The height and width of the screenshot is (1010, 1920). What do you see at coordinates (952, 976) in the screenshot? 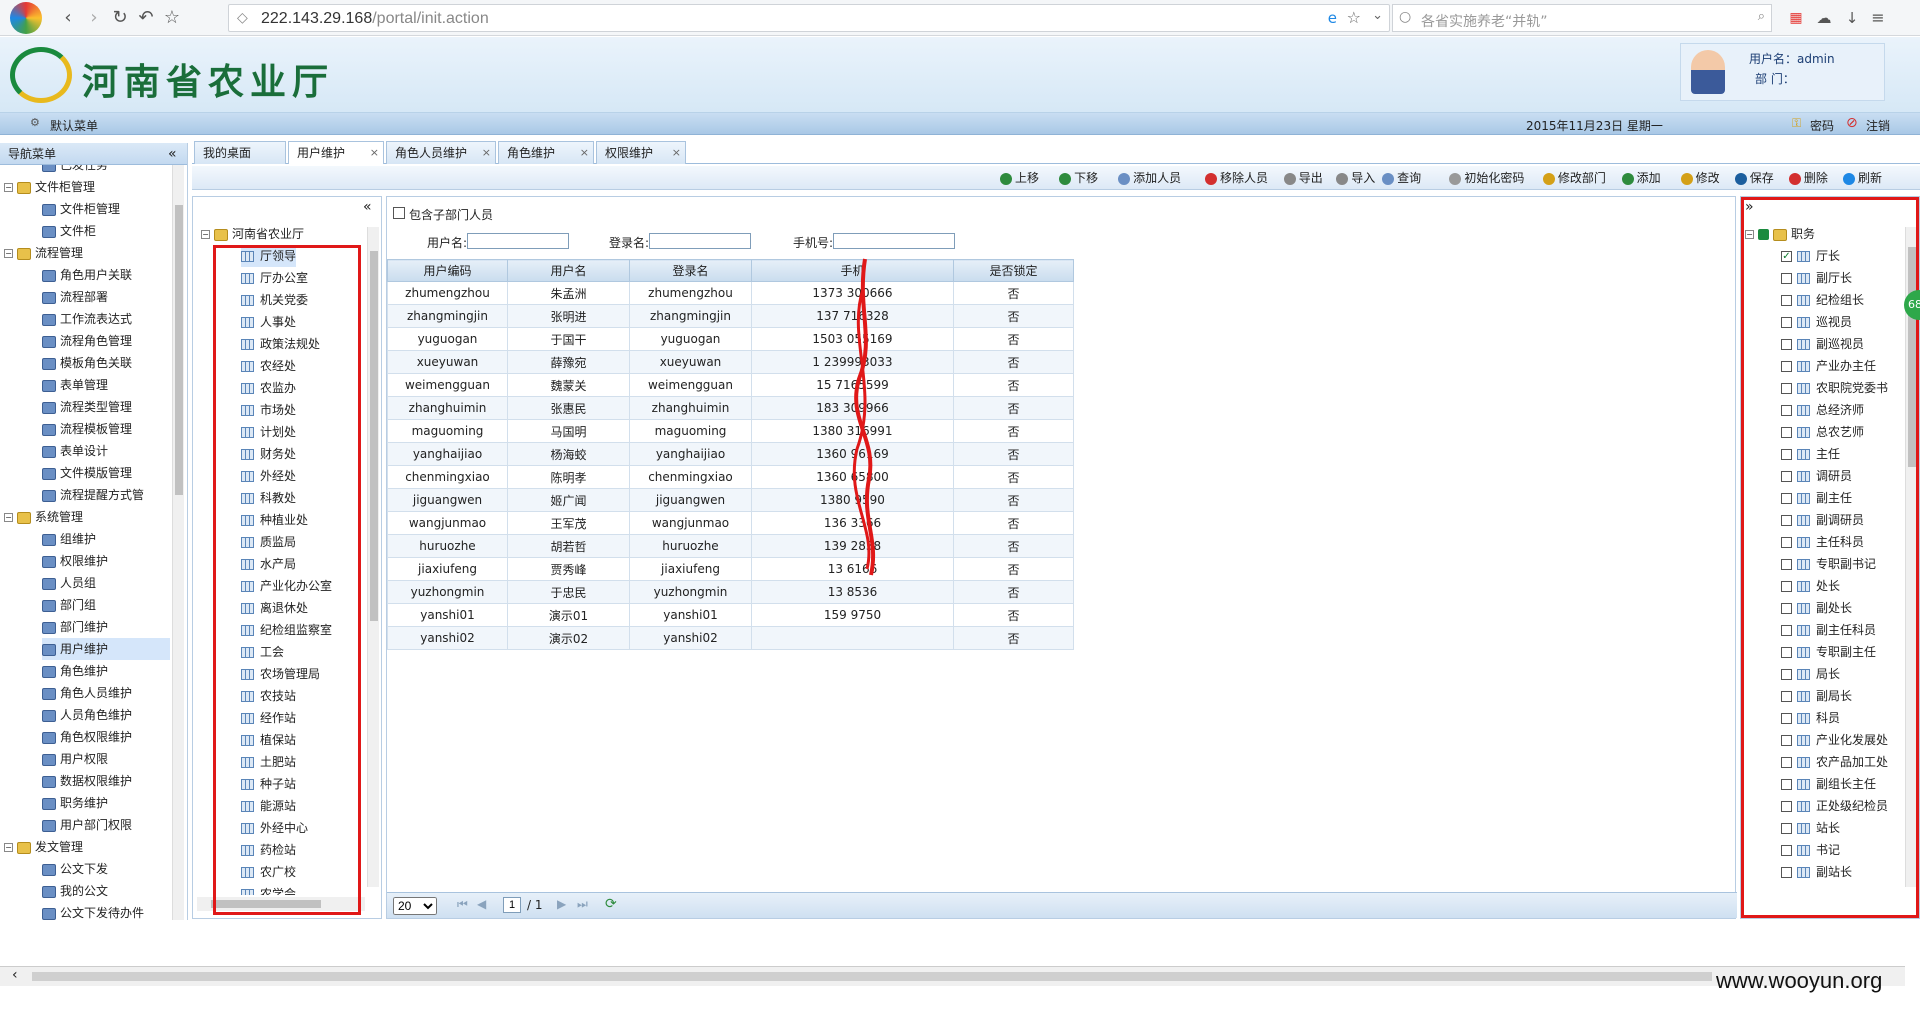
I see `page-hscrollbar: ‹` at bounding box center [952, 976].